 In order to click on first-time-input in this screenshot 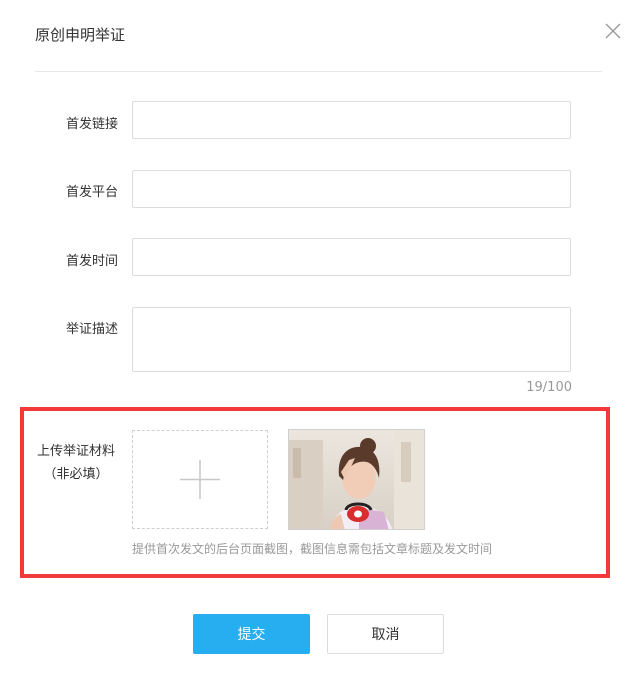, I will do `click(351, 257)`.